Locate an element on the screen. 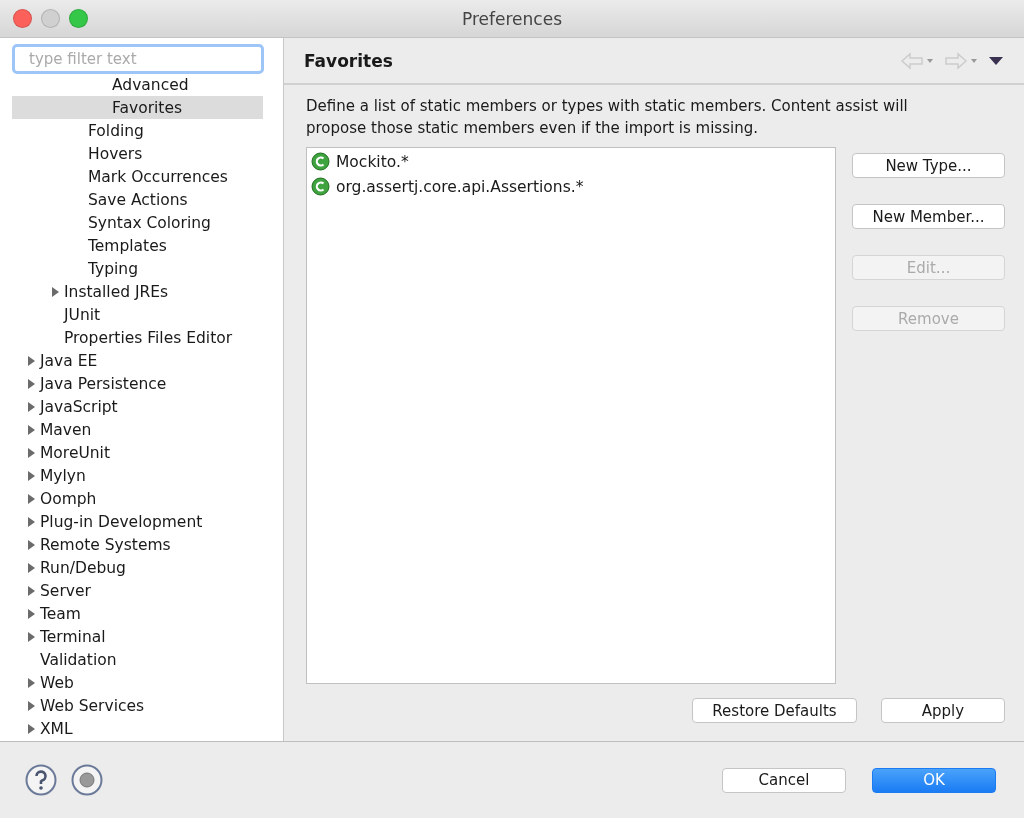 Image resolution: width=1024 pixels, height=818 pixels. tree-item: Plug-in Development is located at coordinates (137, 521).